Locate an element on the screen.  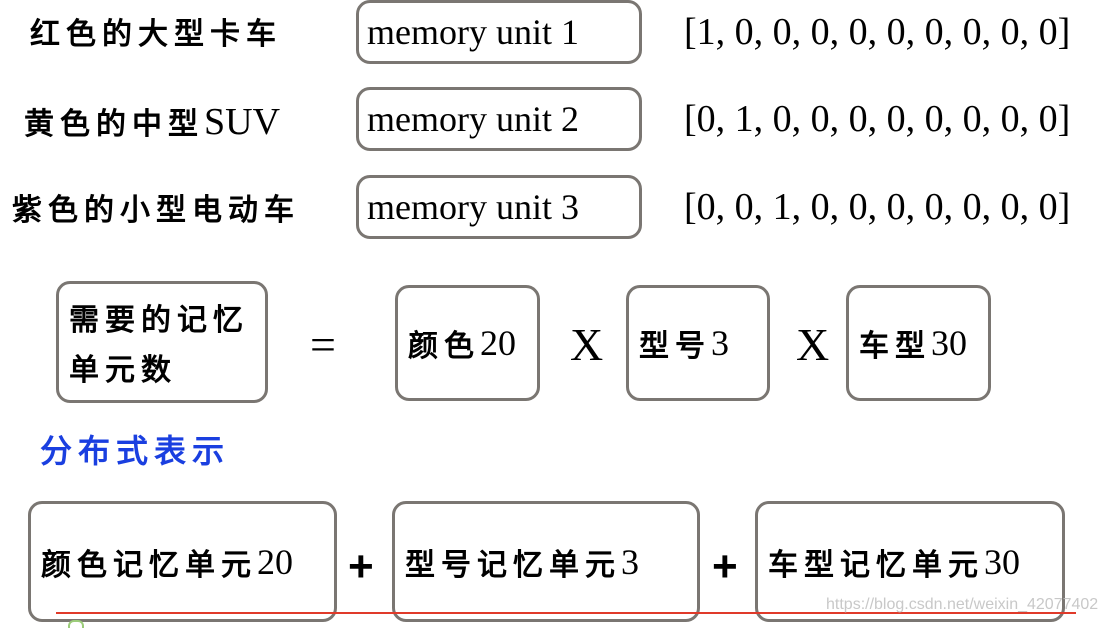
required-memory-units-box: 需要的记忆 单元数 is located at coordinates (162, 342).